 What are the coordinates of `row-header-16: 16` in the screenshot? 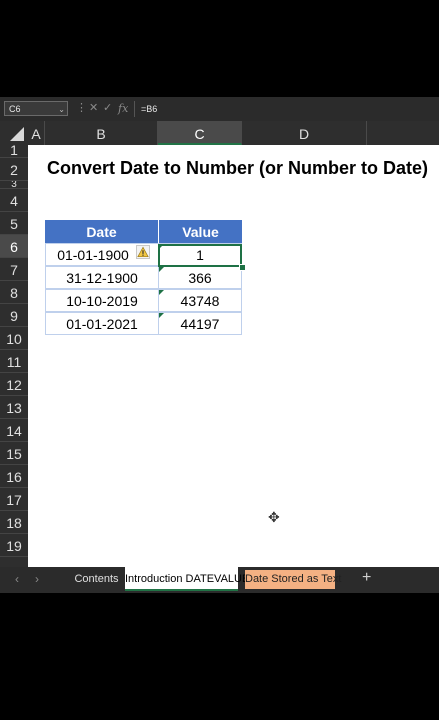 It's located at (14, 476).